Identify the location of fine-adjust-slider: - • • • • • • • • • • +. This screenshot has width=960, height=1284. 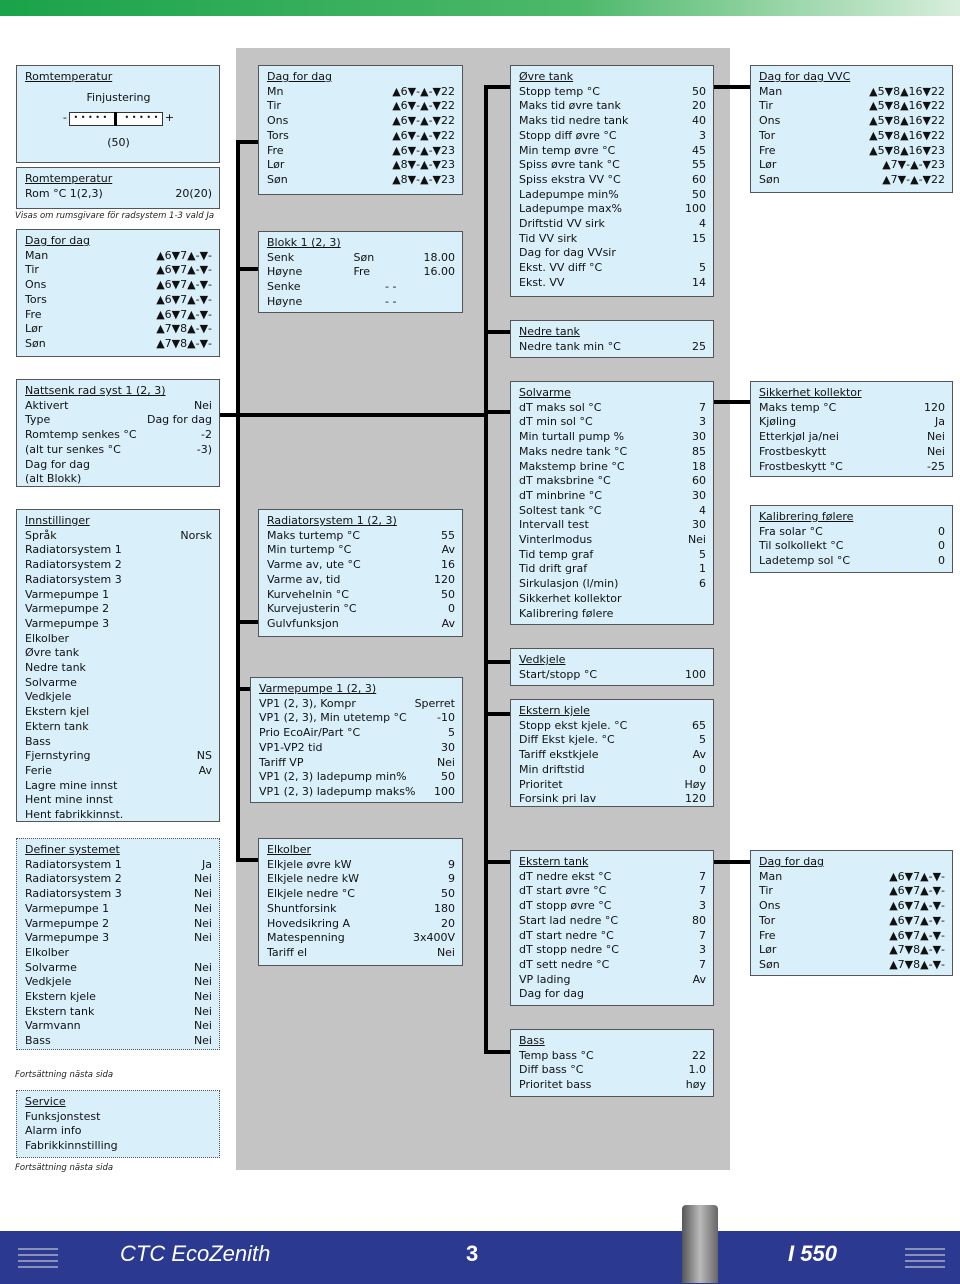
(118, 118).